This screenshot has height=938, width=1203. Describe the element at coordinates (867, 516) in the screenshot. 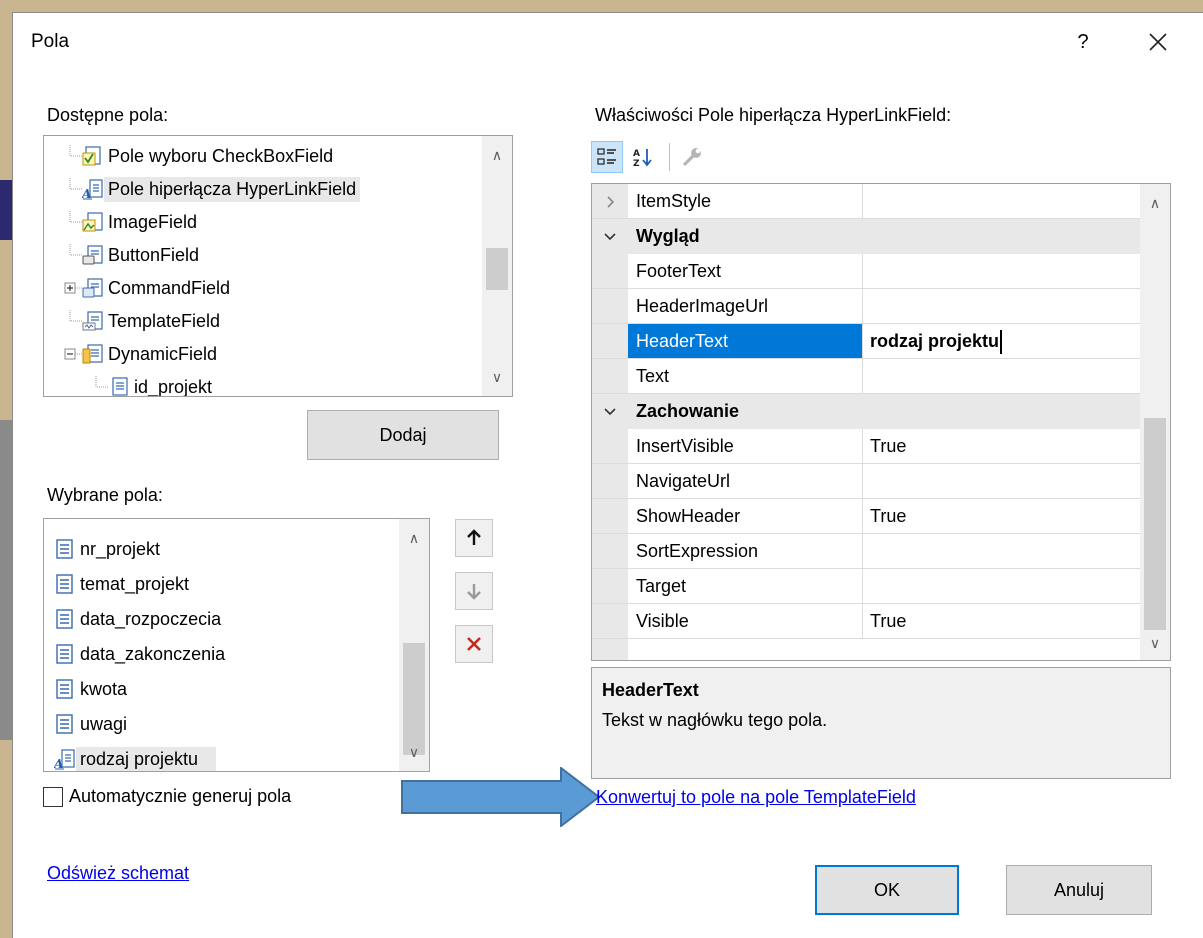

I see `property-row: ShowHeader True` at that location.